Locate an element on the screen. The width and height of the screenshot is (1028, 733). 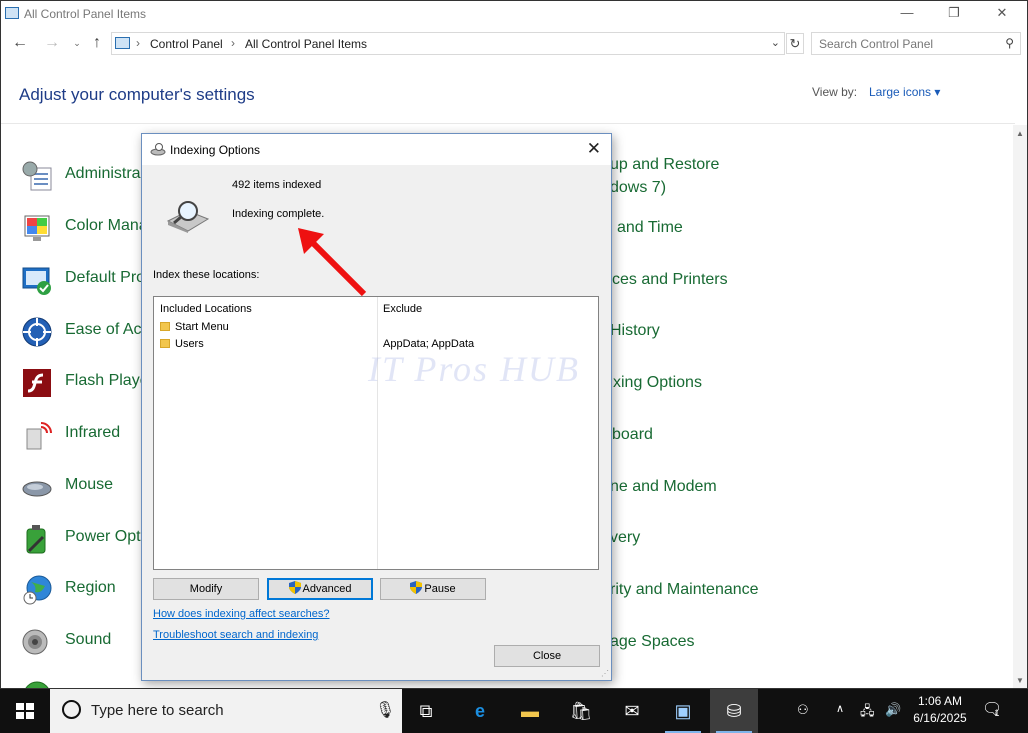
location-row: Start Menu is located at coordinates (194, 327).